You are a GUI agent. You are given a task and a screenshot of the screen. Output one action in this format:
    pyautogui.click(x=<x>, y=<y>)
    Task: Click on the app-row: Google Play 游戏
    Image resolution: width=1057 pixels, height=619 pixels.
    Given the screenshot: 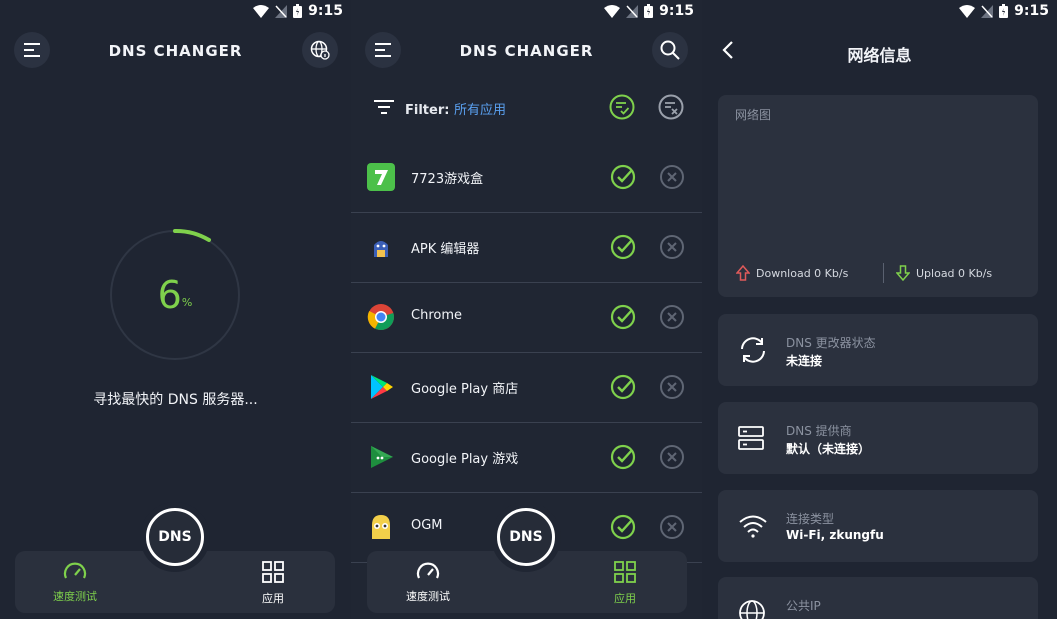 What is the action you would take?
    pyautogui.click(x=526, y=458)
    